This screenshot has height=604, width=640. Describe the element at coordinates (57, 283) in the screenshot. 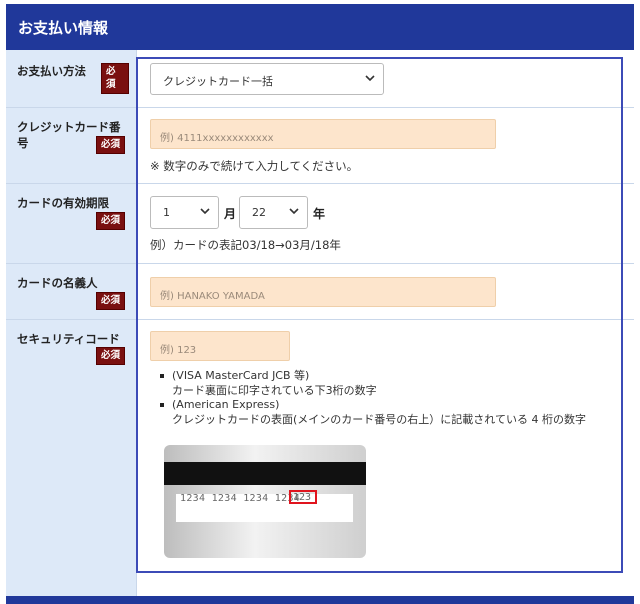

I see `holder-name-label: カードの名義人` at that location.